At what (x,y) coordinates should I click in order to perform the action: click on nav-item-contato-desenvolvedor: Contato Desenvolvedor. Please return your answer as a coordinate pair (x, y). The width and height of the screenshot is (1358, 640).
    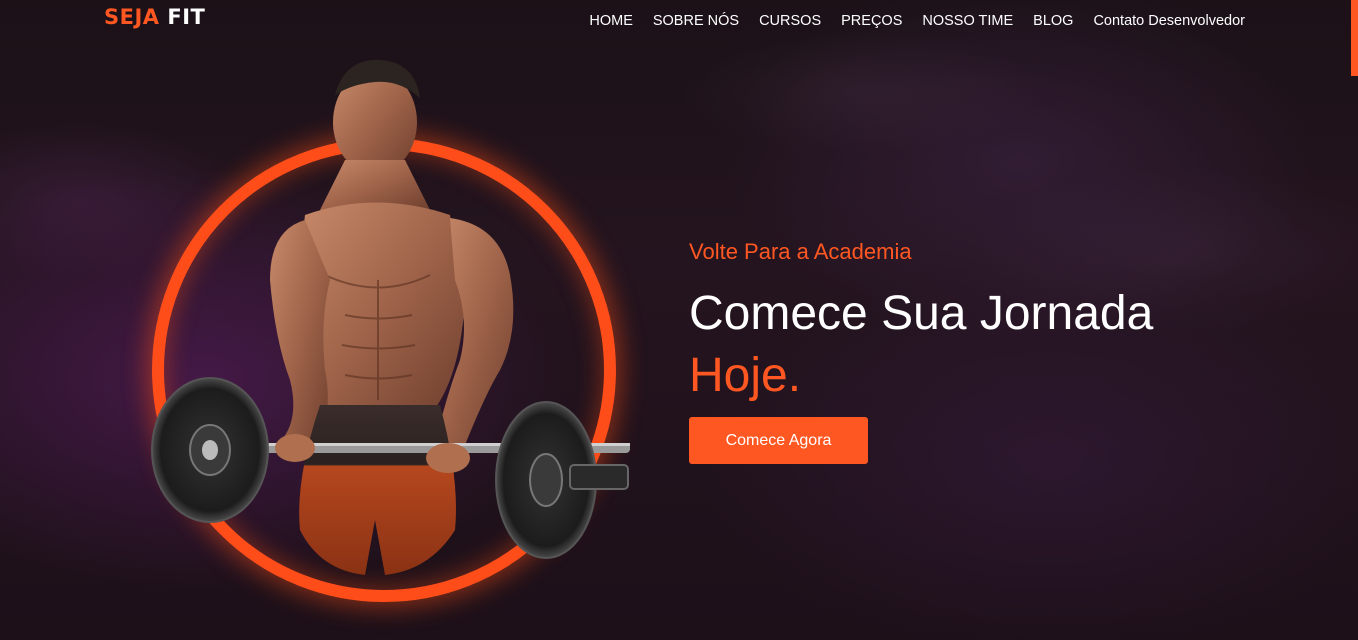
    Looking at the image, I should click on (1169, 21).